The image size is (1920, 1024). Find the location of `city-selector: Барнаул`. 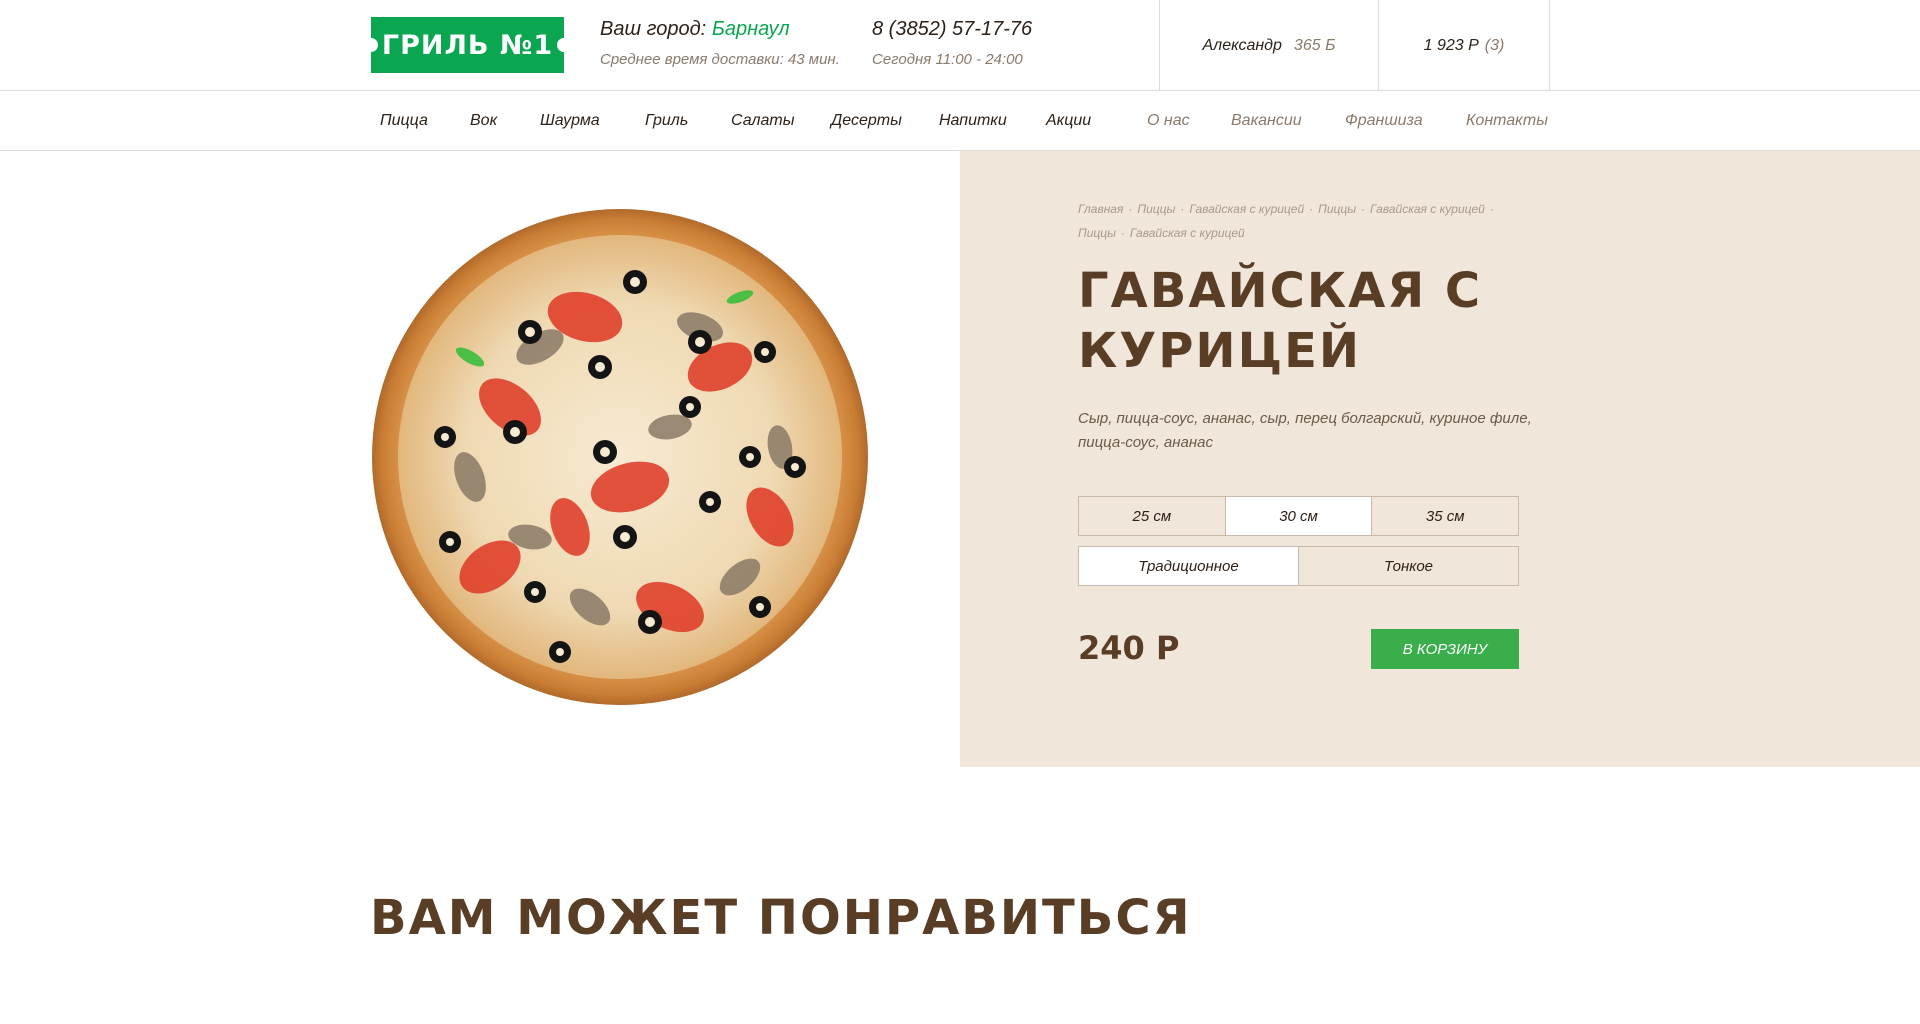

city-selector: Барнаул is located at coordinates (751, 29).